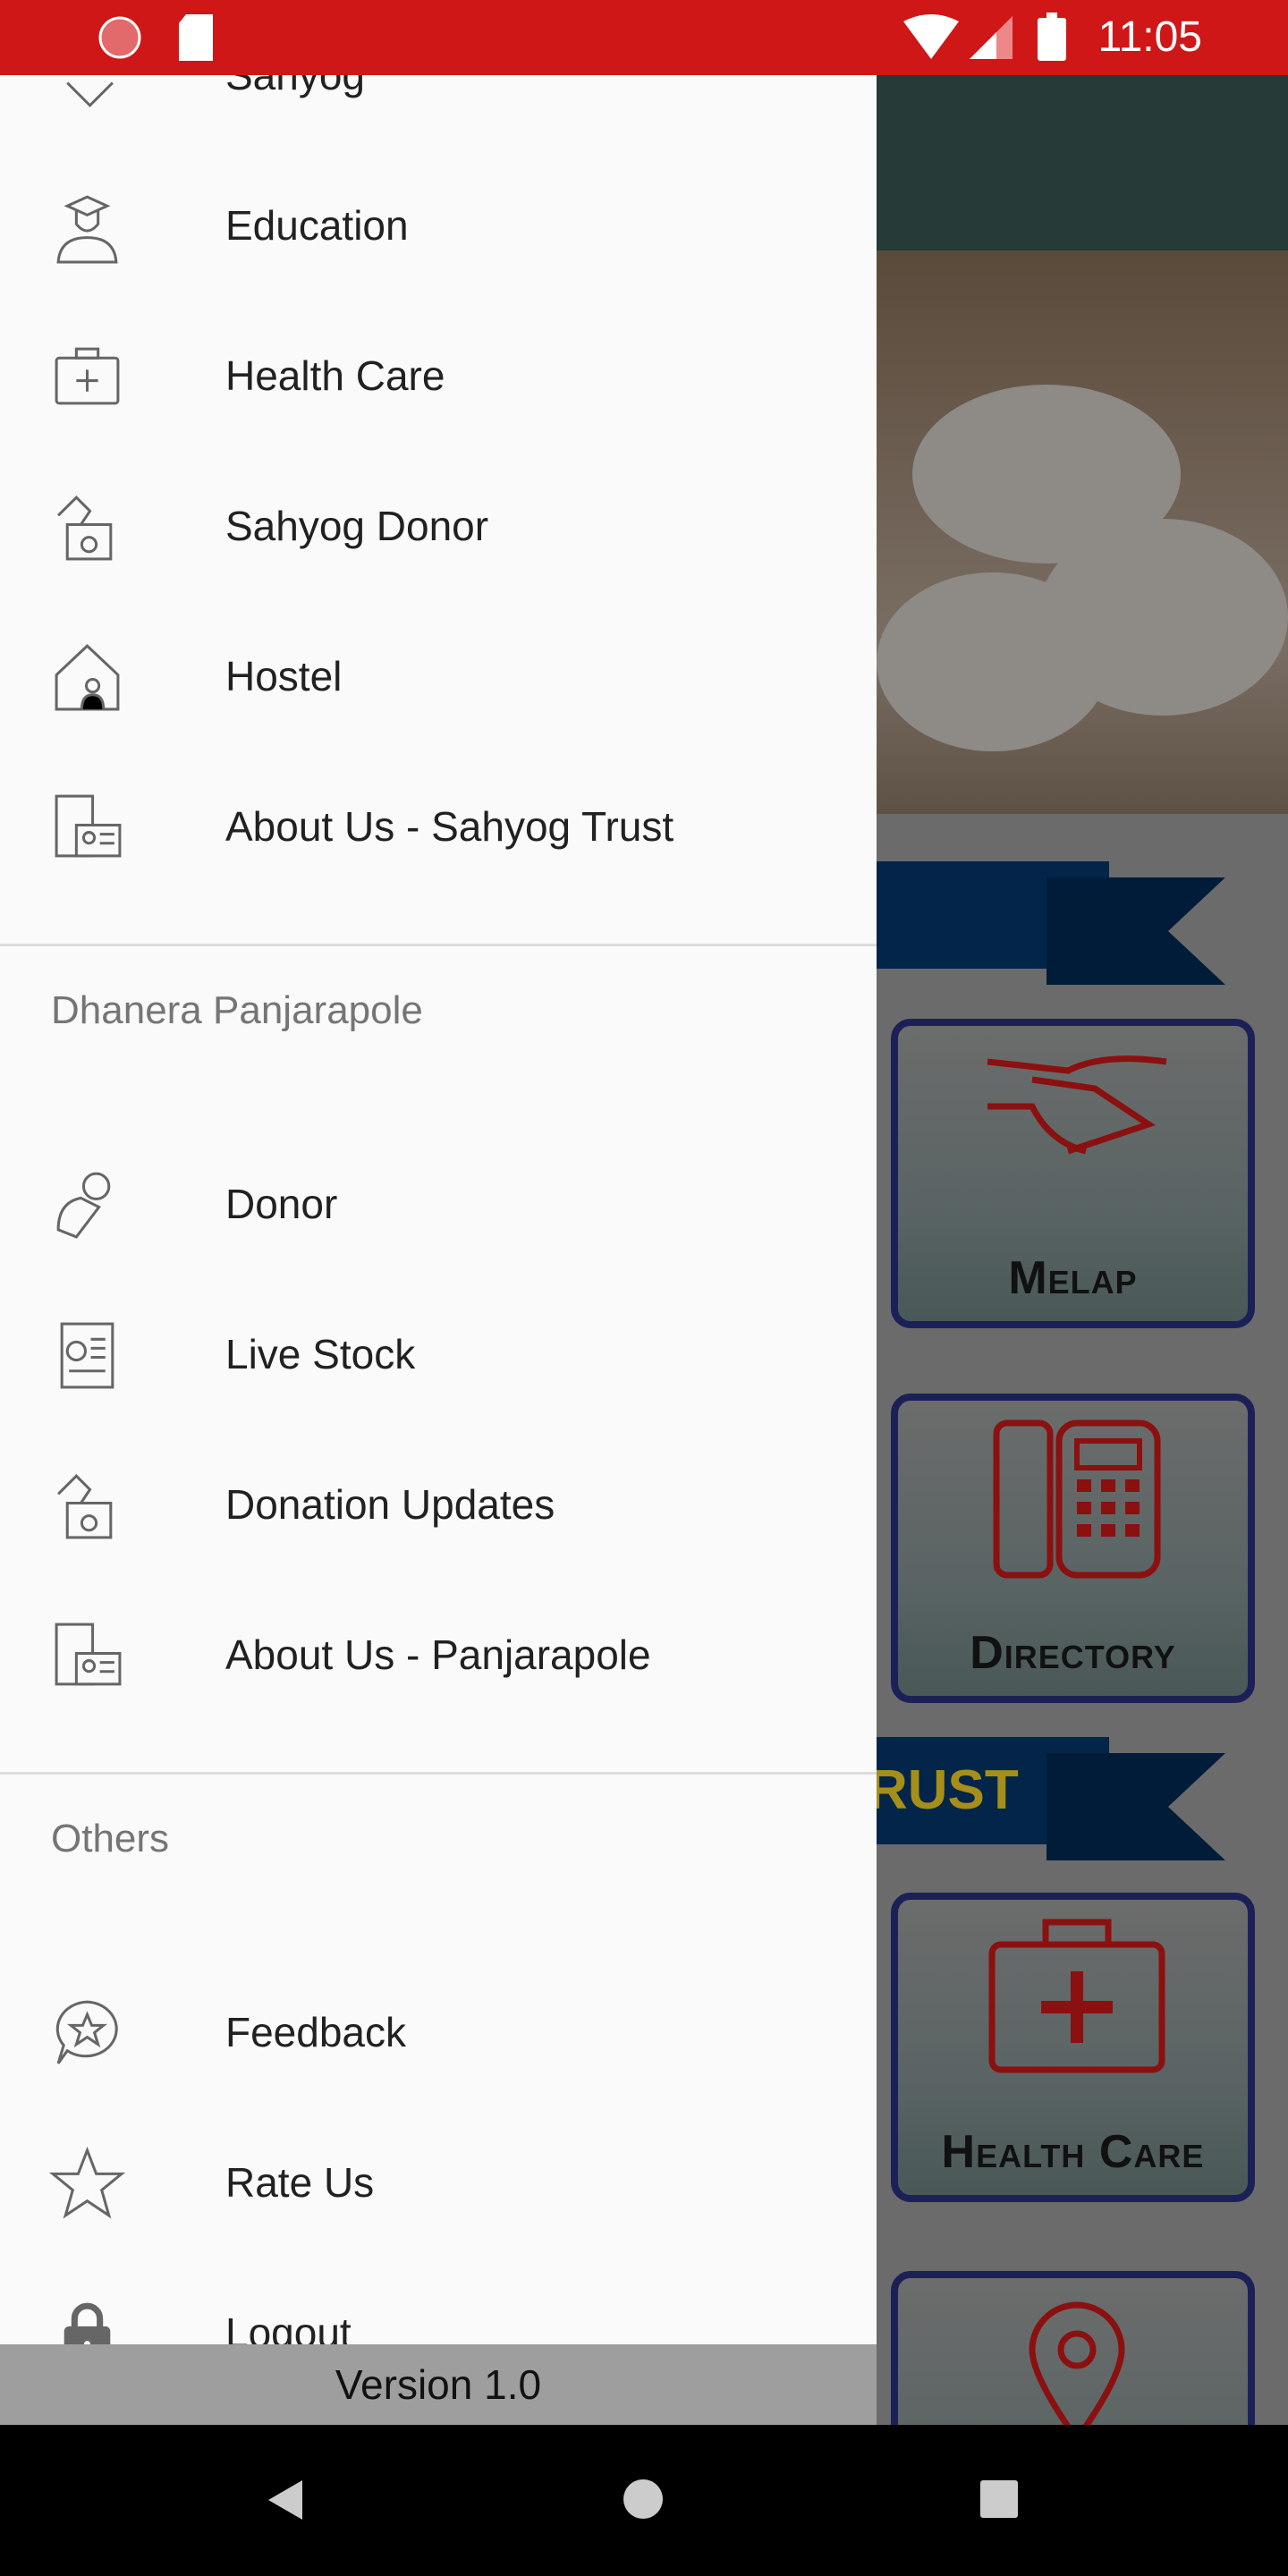 Image resolution: width=1288 pixels, height=2576 pixels. What do you see at coordinates (317, 225) in the screenshot?
I see `drawer-item-label: Education` at bounding box center [317, 225].